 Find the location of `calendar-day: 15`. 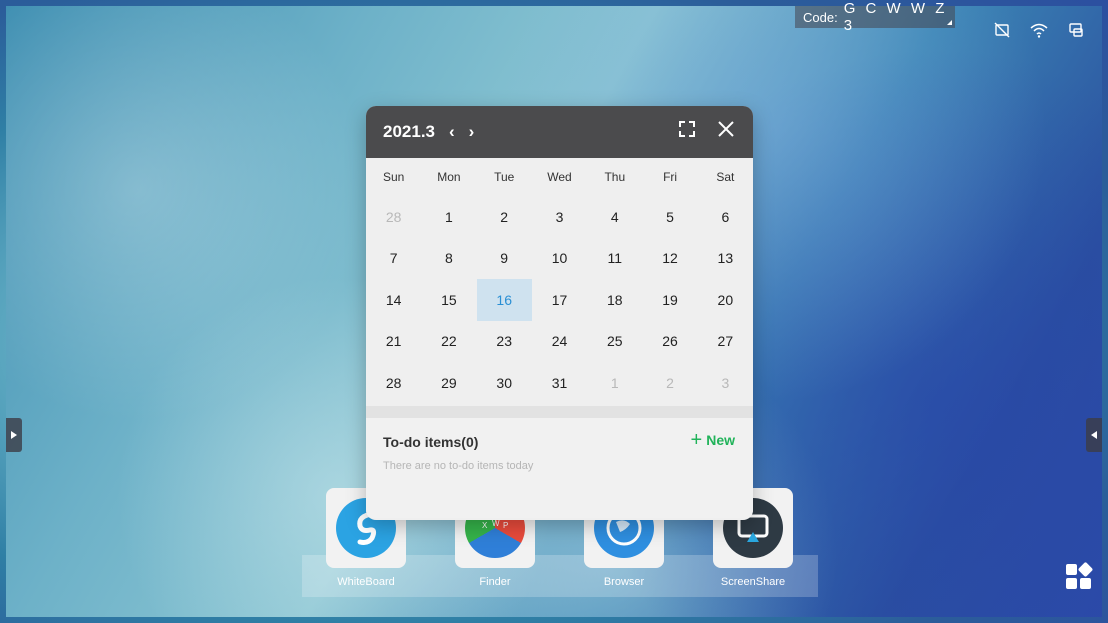

calendar-day: 15 is located at coordinates (448, 300).